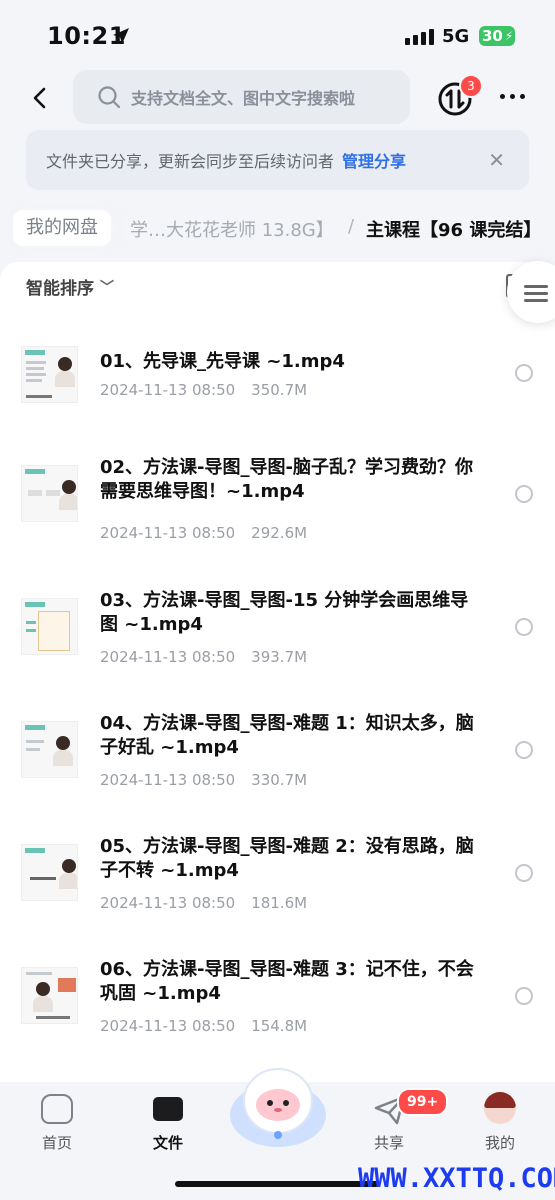  I want to click on status-bar: 10:21 5G 30 ⚡, so click(277, 36).